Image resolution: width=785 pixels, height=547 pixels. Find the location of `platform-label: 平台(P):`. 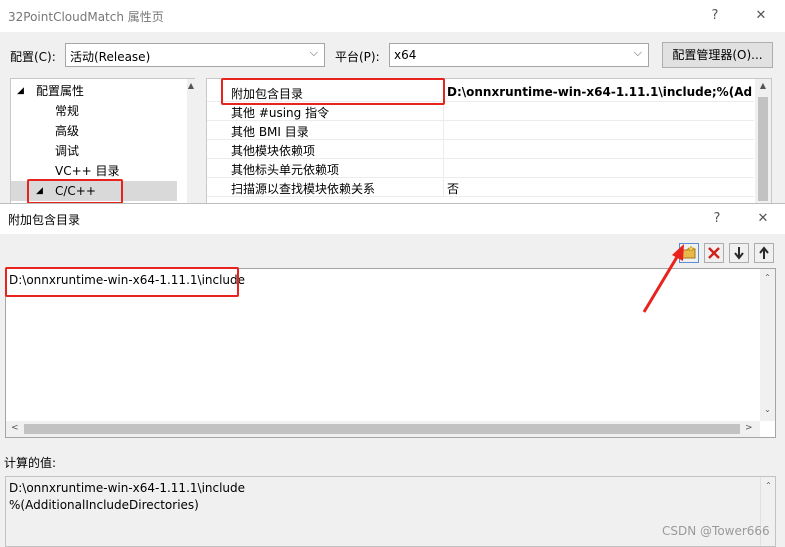

platform-label: 平台(P): is located at coordinates (357, 57).